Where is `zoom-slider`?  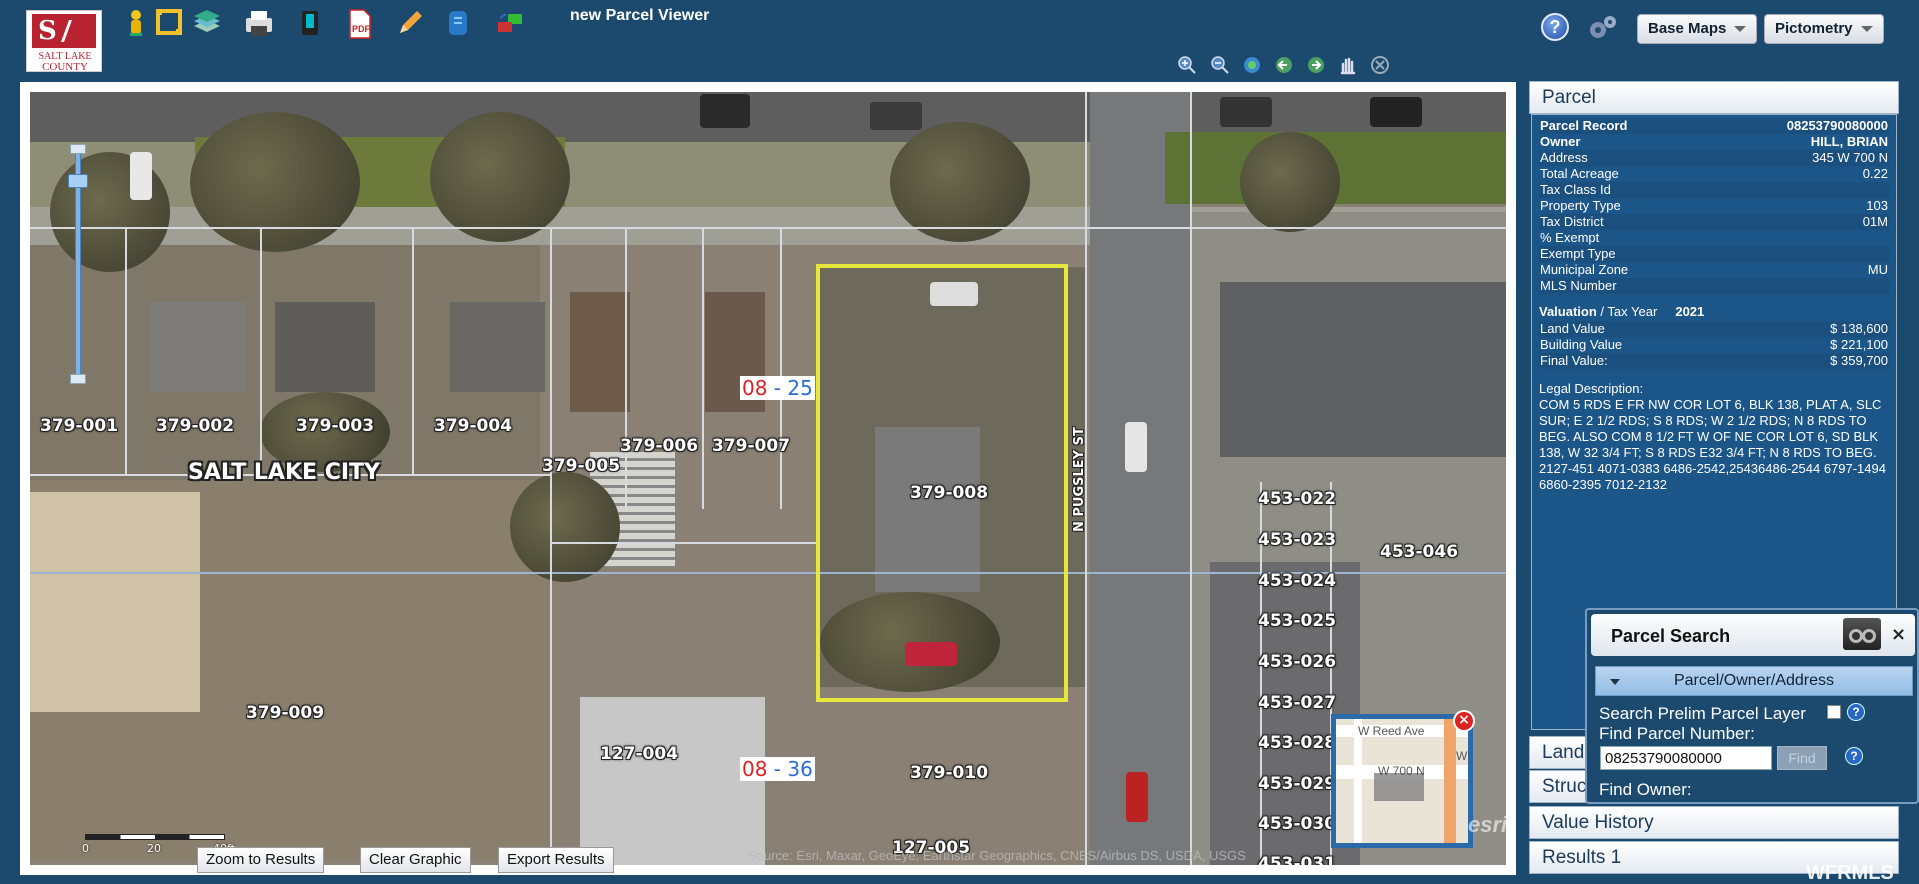 zoom-slider is located at coordinates (78, 264).